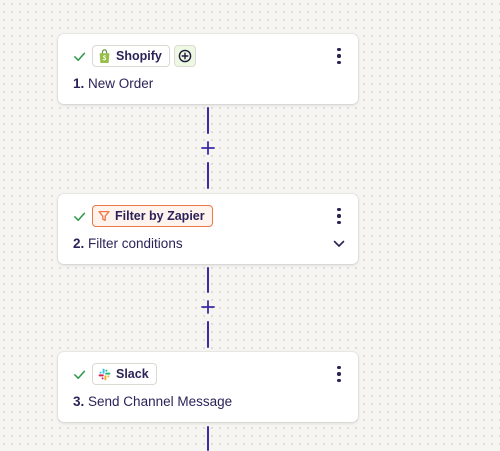 The width and height of the screenshot is (500, 451). I want to click on step-card-filter: Filter by Zapier 2. Filter conditions, so click(208, 229).